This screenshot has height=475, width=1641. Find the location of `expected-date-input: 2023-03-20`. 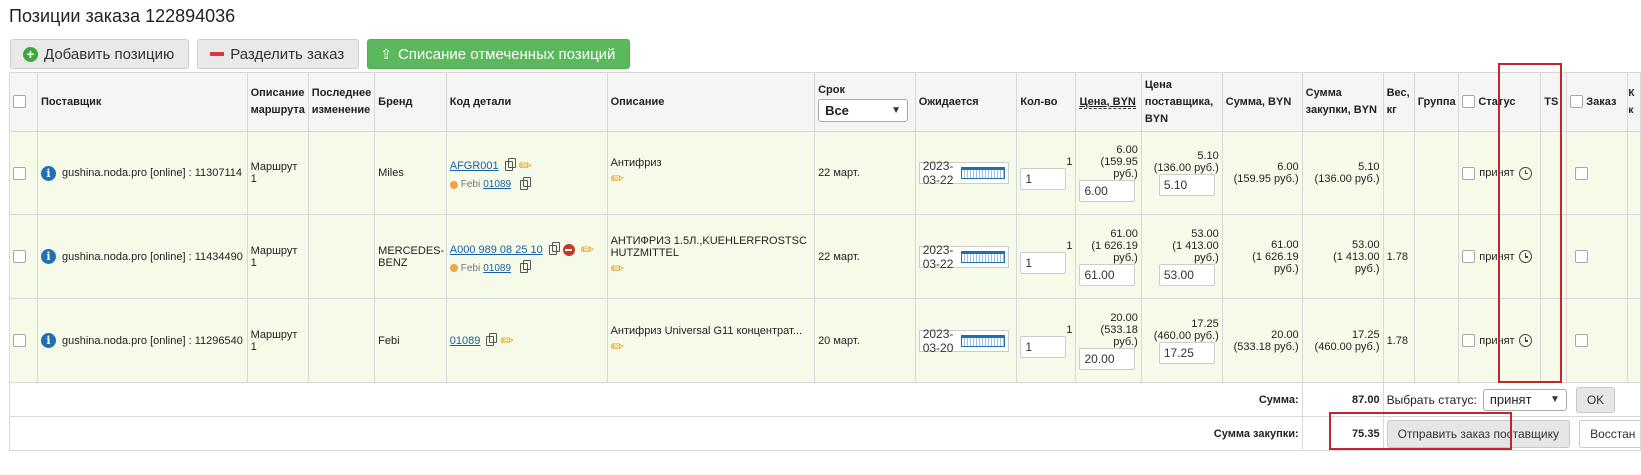

expected-date-input: 2023-03-20 is located at coordinates (963, 340).